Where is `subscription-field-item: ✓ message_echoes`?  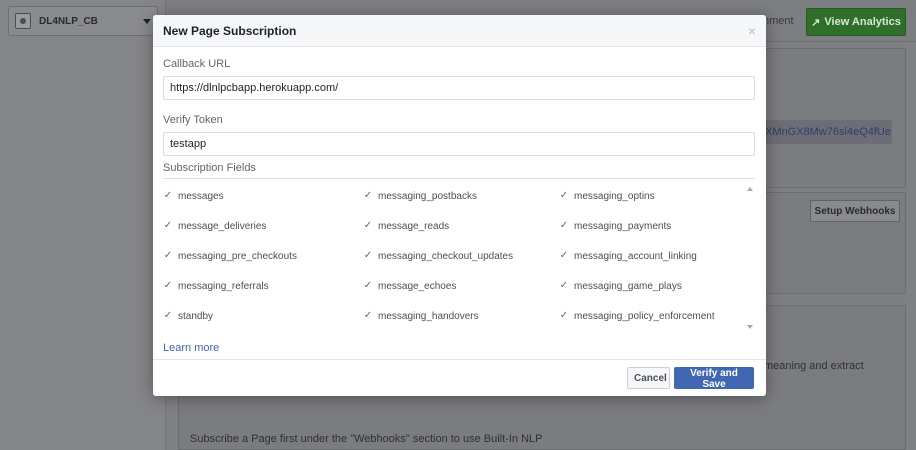
subscription-field-item: ✓ message_echoes is located at coordinates (461, 286).